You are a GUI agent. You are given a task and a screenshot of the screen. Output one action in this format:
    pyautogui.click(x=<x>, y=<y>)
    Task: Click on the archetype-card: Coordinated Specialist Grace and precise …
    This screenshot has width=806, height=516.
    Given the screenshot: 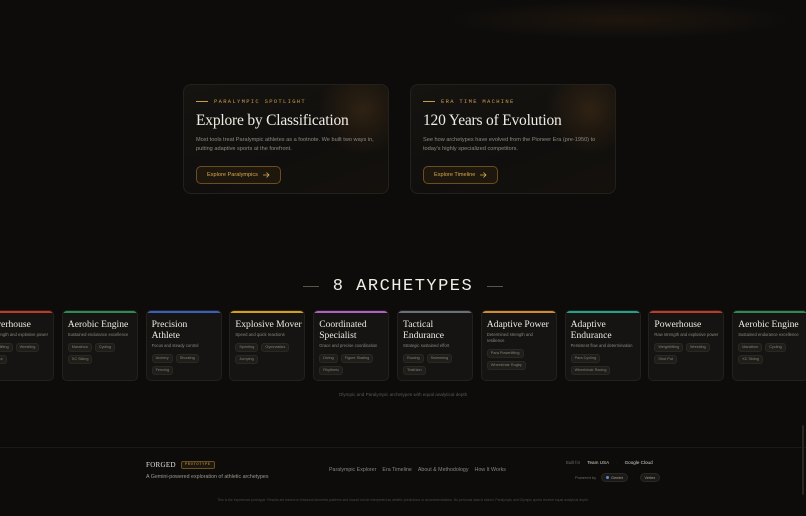 What is the action you would take?
    pyautogui.click(x=351, y=345)
    